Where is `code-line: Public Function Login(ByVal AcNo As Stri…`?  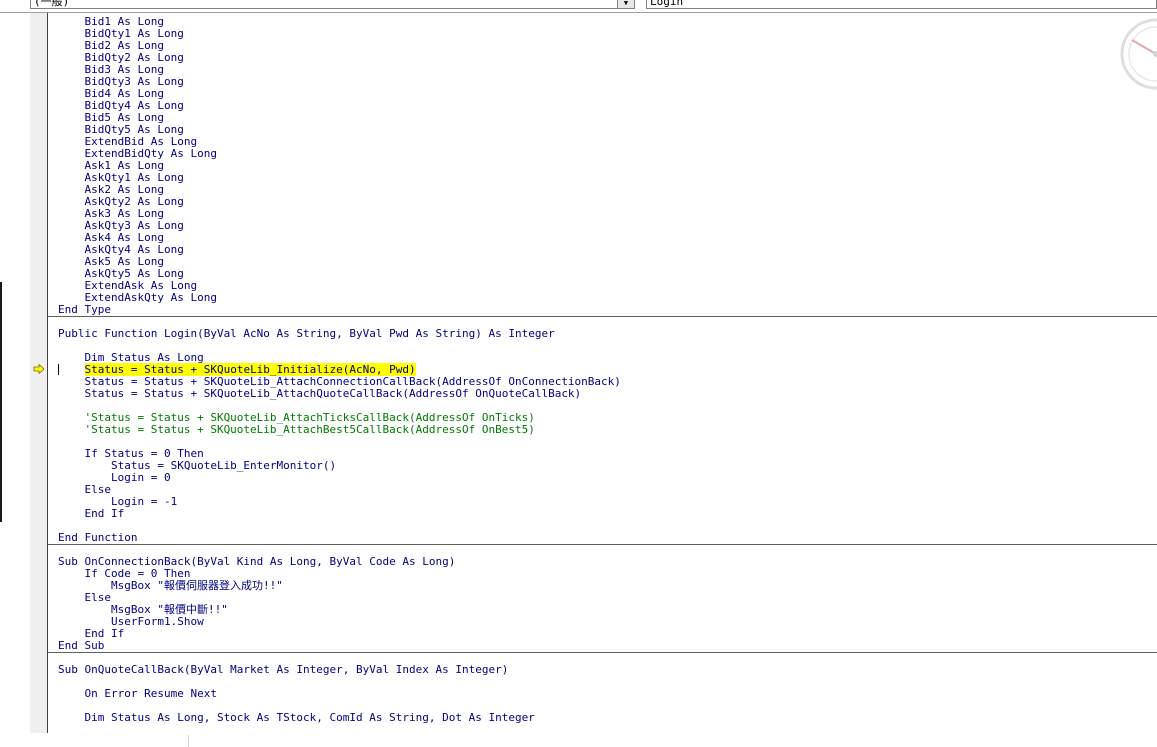 code-line: Public Function Login(ByVal AcNo As Stri… is located at coordinates (306, 333).